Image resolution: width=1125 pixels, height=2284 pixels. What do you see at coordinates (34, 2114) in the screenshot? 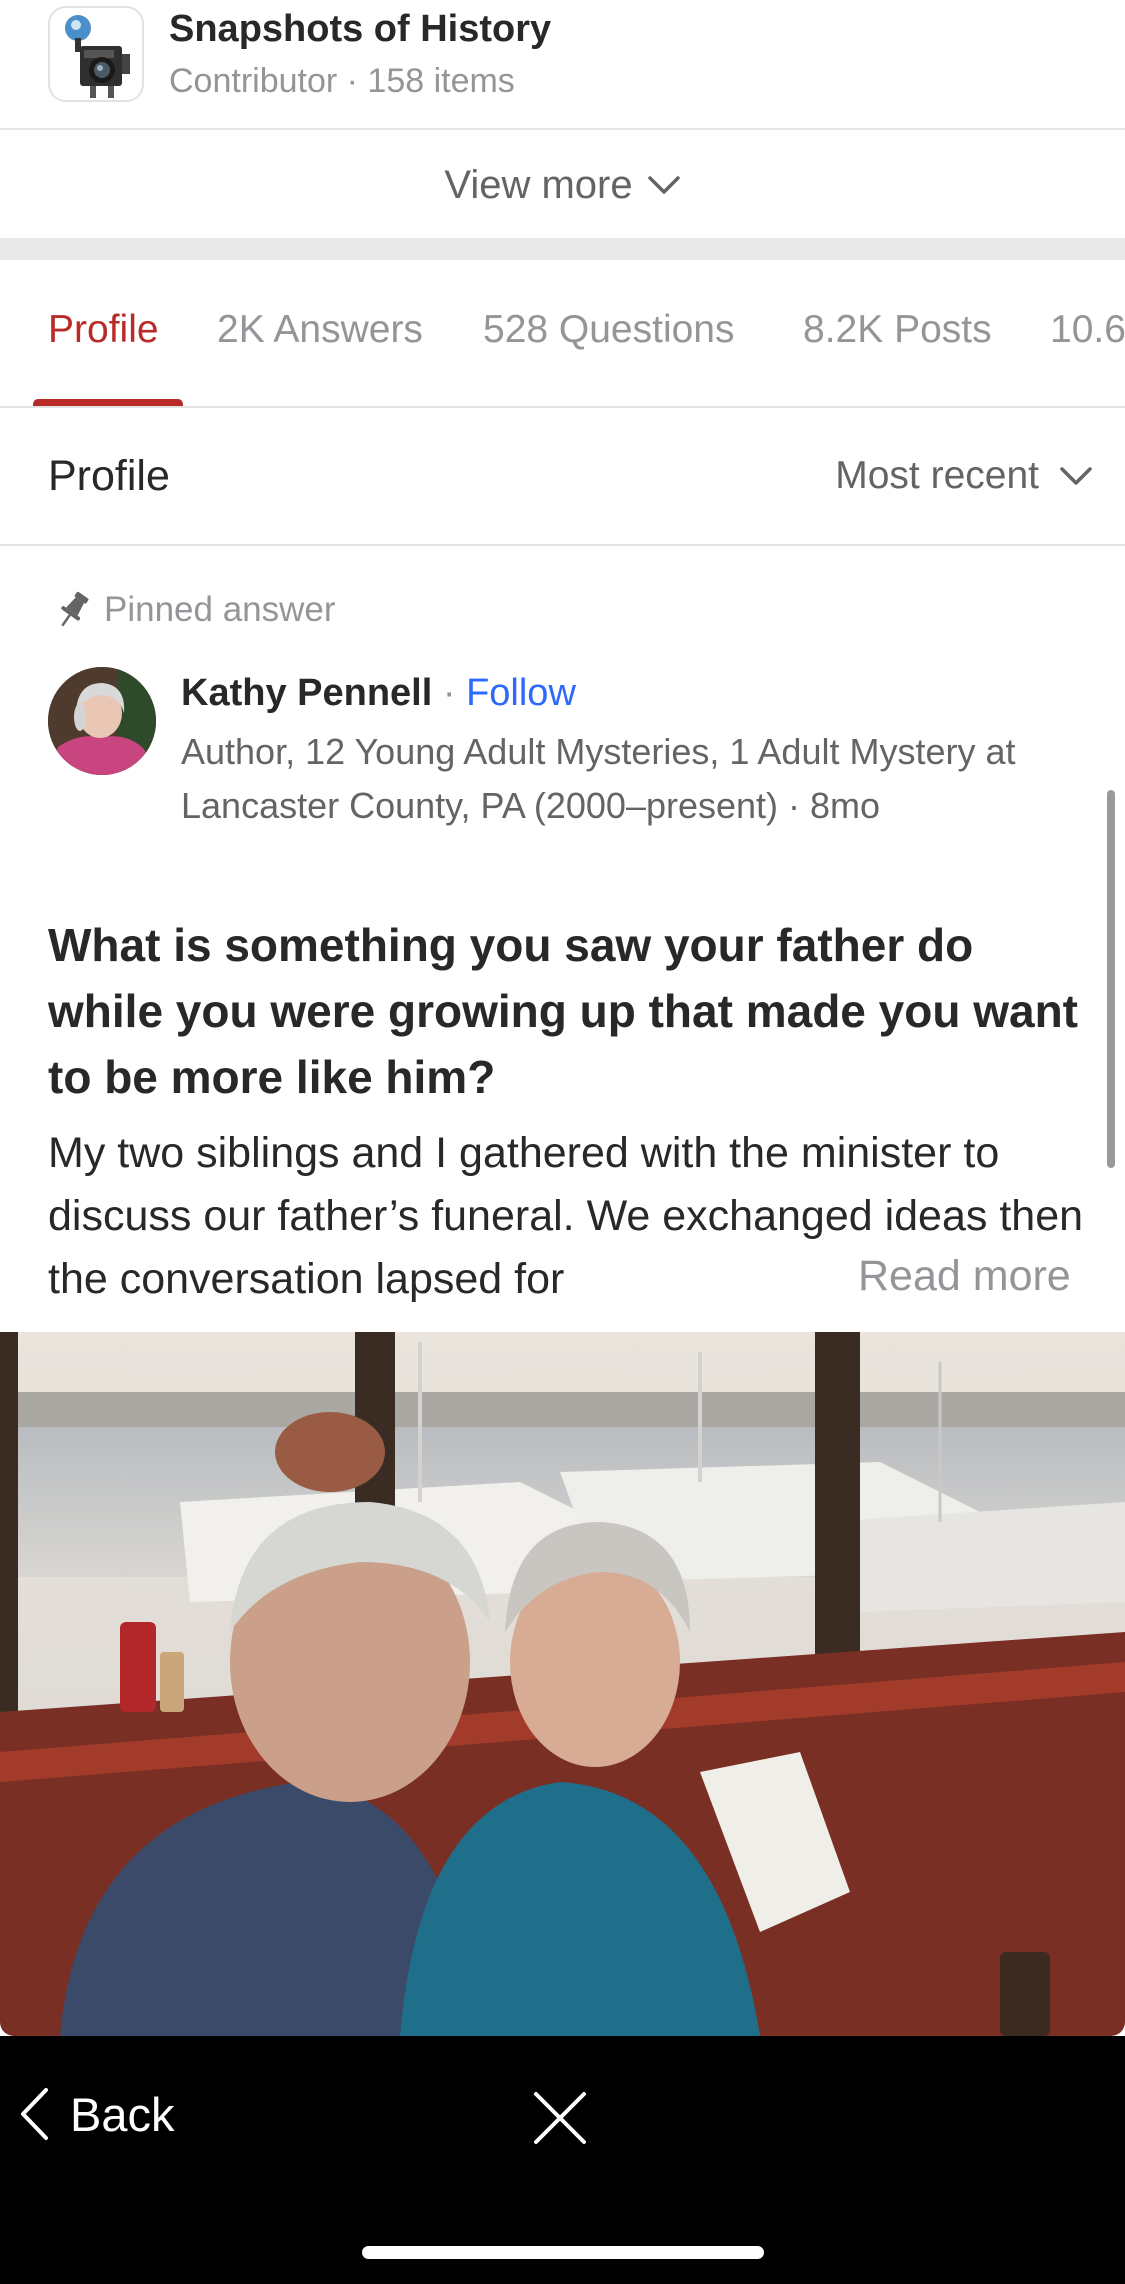
I see `chevron-left-icon` at bounding box center [34, 2114].